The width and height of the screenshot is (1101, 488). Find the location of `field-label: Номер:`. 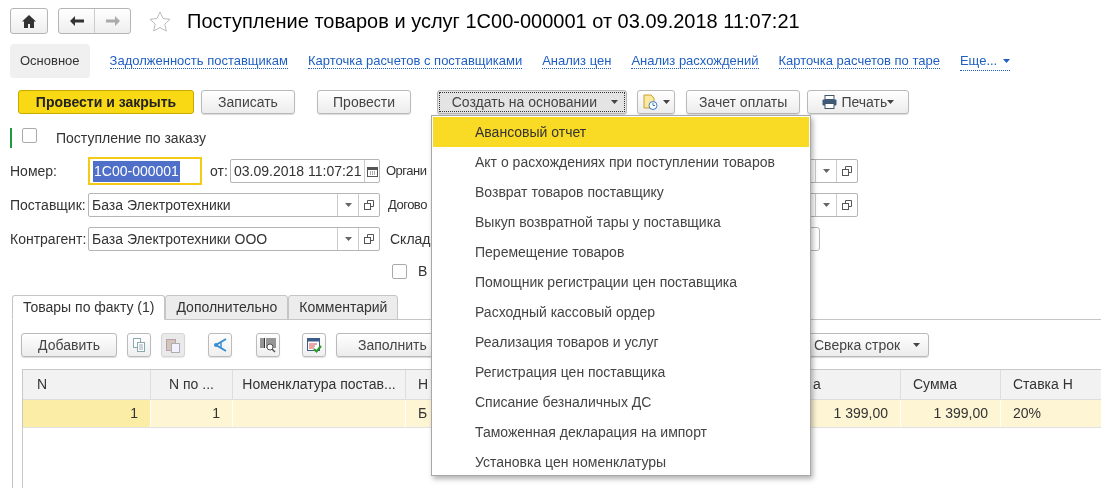

field-label: Номер: is located at coordinates (34, 171).